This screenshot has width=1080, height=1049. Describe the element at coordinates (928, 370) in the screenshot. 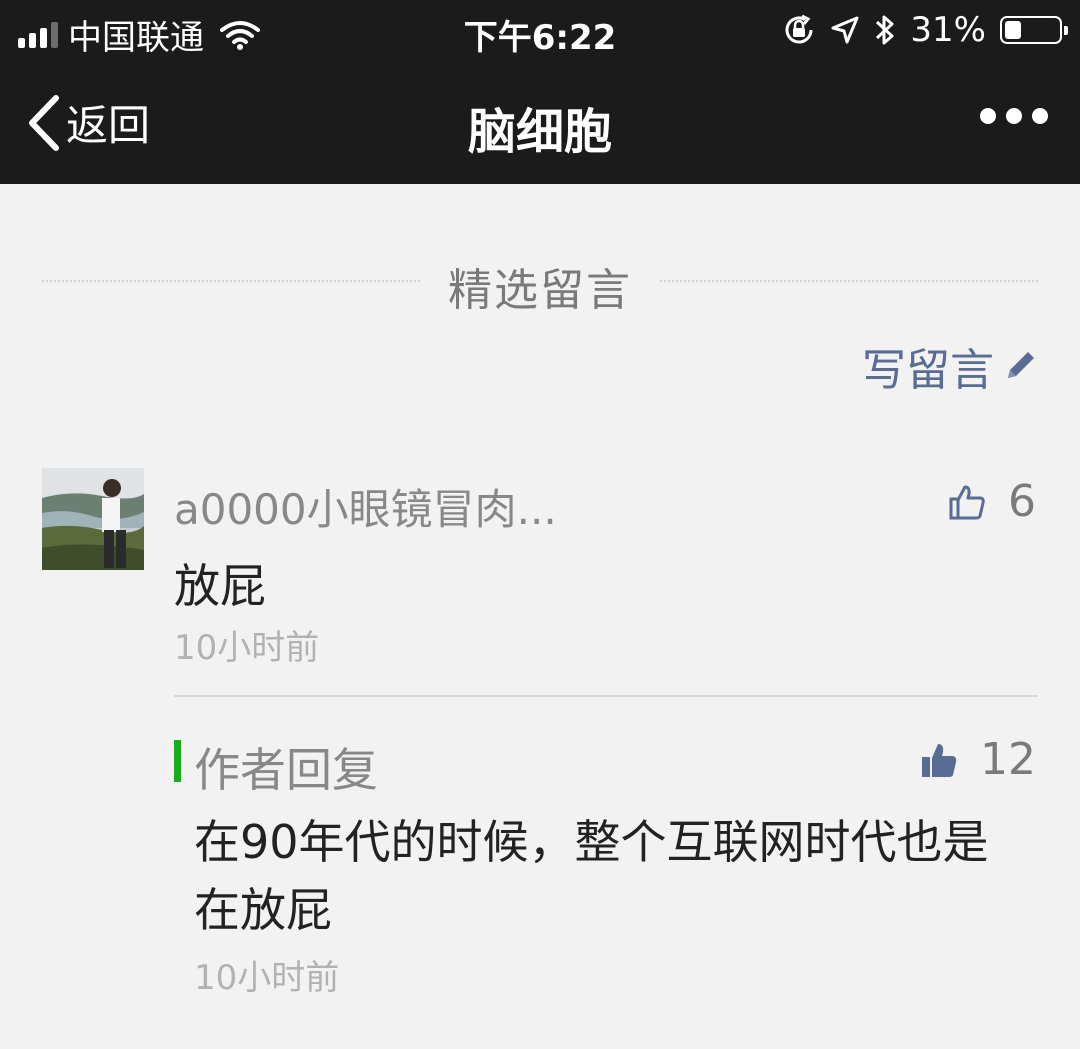

I see `write-comment-label: 写留言` at that location.